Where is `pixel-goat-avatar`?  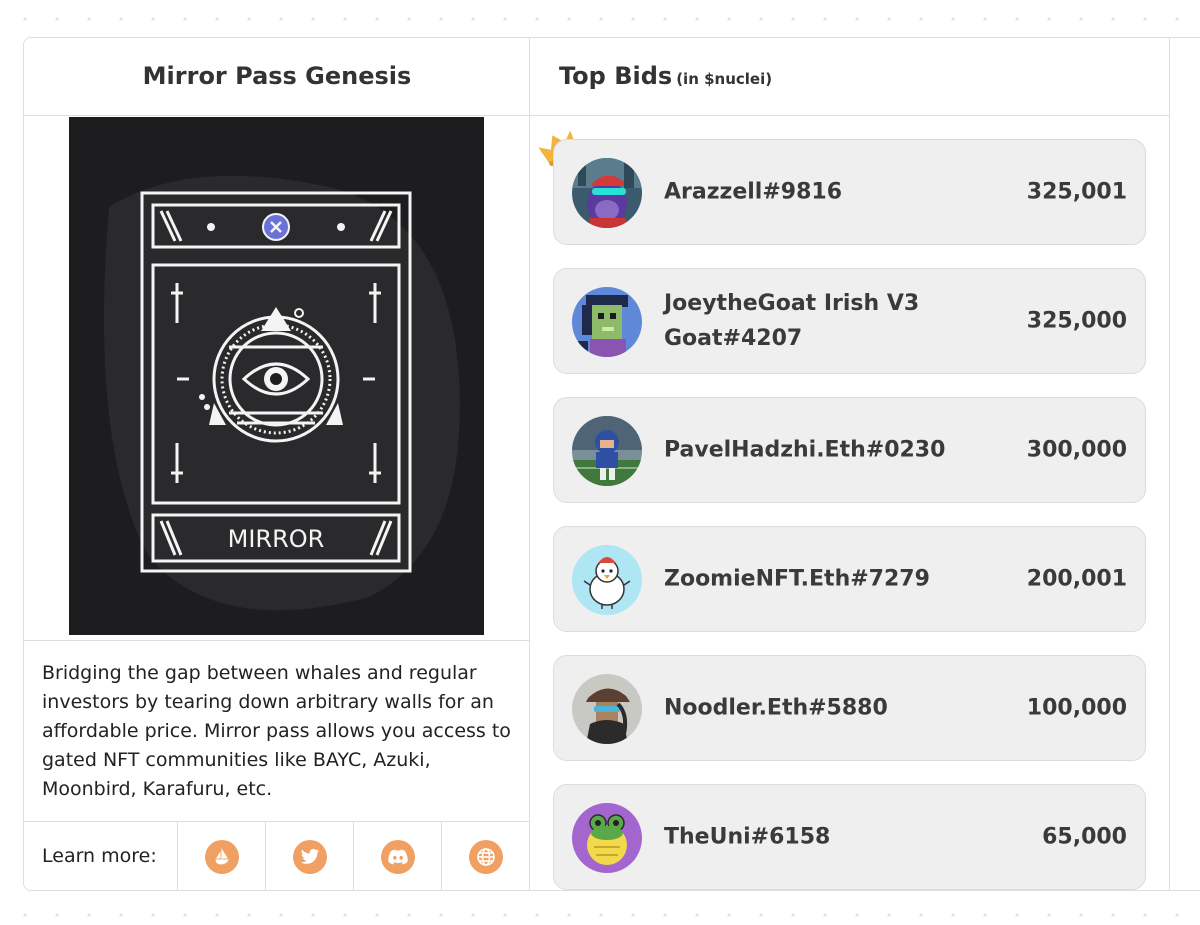
pixel-goat-avatar is located at coordinates (607, 322).